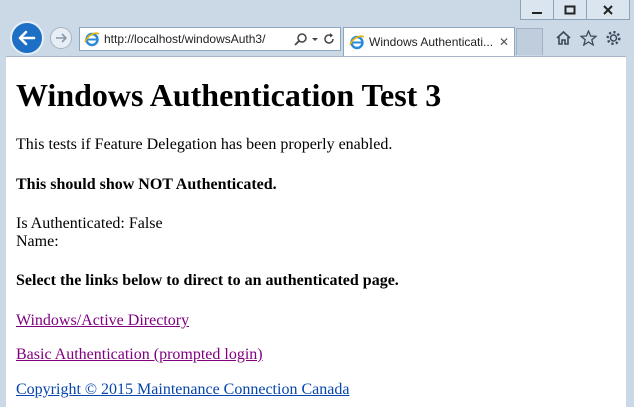 The image size is (634, 407). I want to click on is-authenticated-status: Is Authenticated: False, so click(89, 223).